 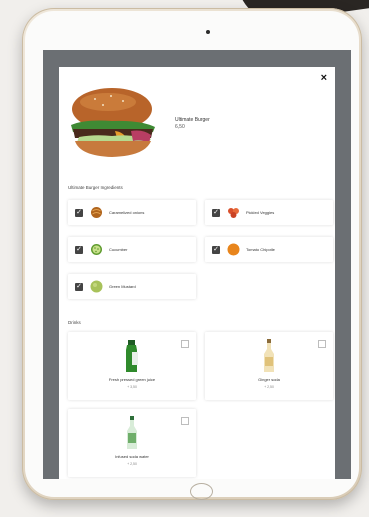 I want to click on drink-option-soda-water: Infused soda water + 2,50, so click(x=132, y=443).